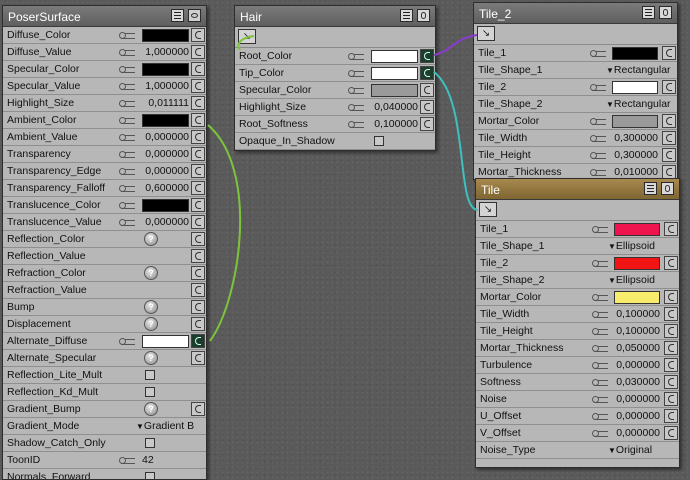 The width and height of the screenshot is (690, 480). What do you see at coordinates (637, 331) in the screenshot?
I see `value-field: 0,100000` at bounding box center [637, 331].